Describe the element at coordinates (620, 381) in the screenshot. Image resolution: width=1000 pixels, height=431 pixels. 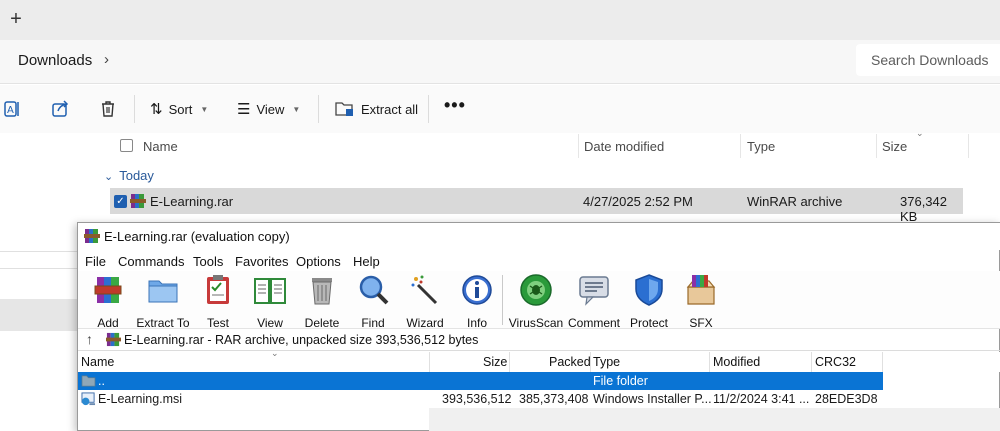
I see `row-type: File folder` at that location.